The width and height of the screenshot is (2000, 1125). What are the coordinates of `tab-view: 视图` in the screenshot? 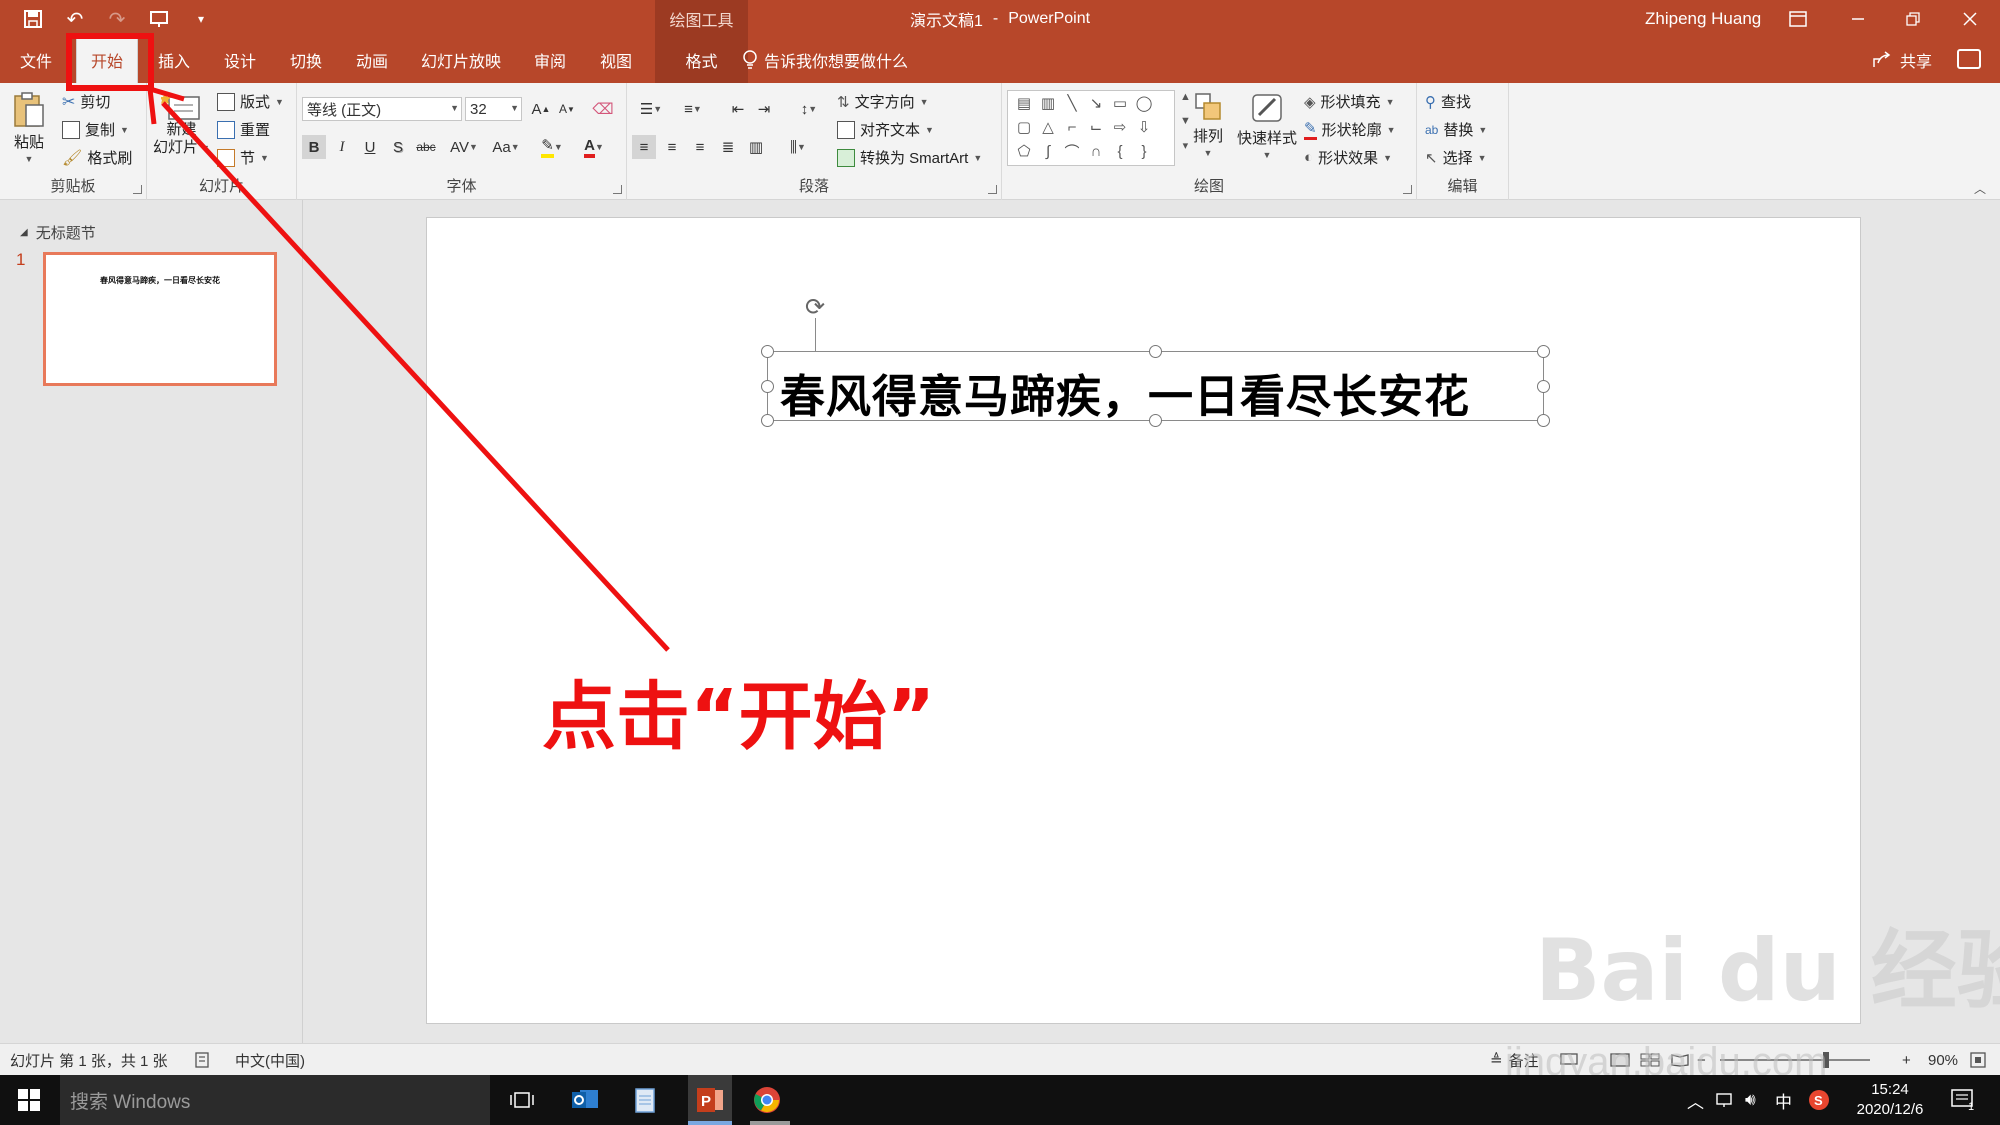 It's located at (616, 60).